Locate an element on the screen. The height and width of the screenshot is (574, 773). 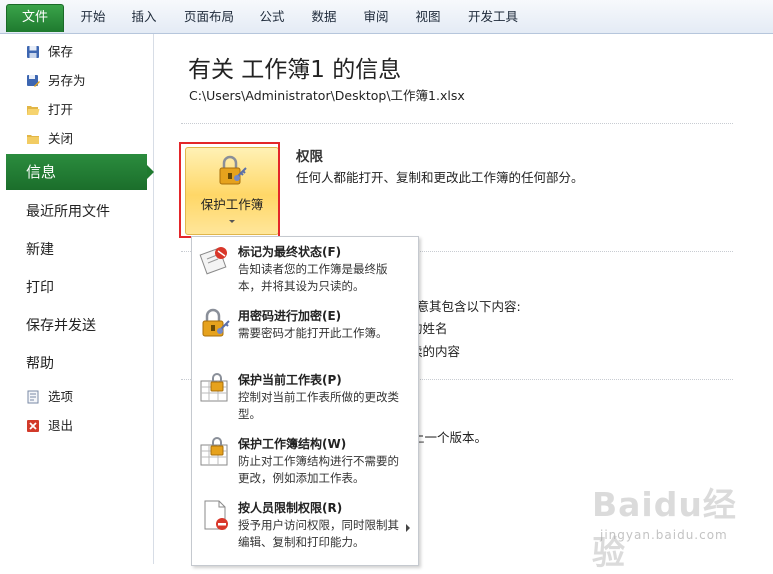
menu-item-description: 控制对当前工作表所做的更改类型。 is located at coordinates (318, 405).